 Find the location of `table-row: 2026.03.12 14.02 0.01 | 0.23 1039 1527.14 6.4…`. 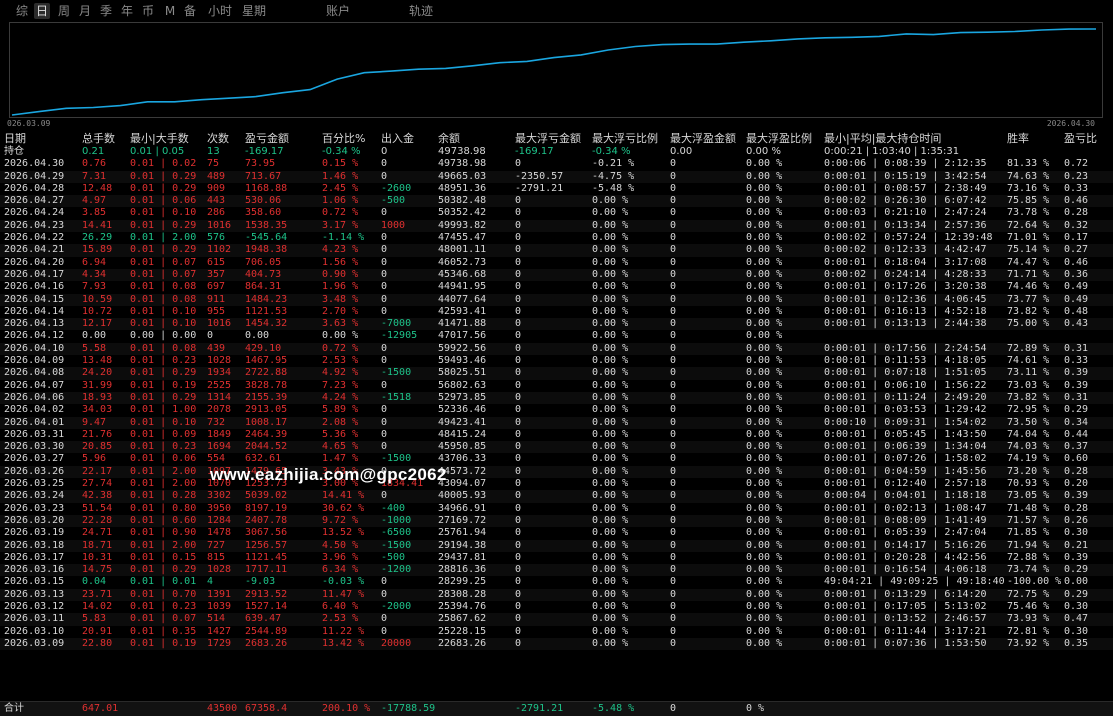

table-row: 2026.03.12 14.02 0.01 | 0.23 1039 1527.14 6.4… is located at coordinates (556, 607).